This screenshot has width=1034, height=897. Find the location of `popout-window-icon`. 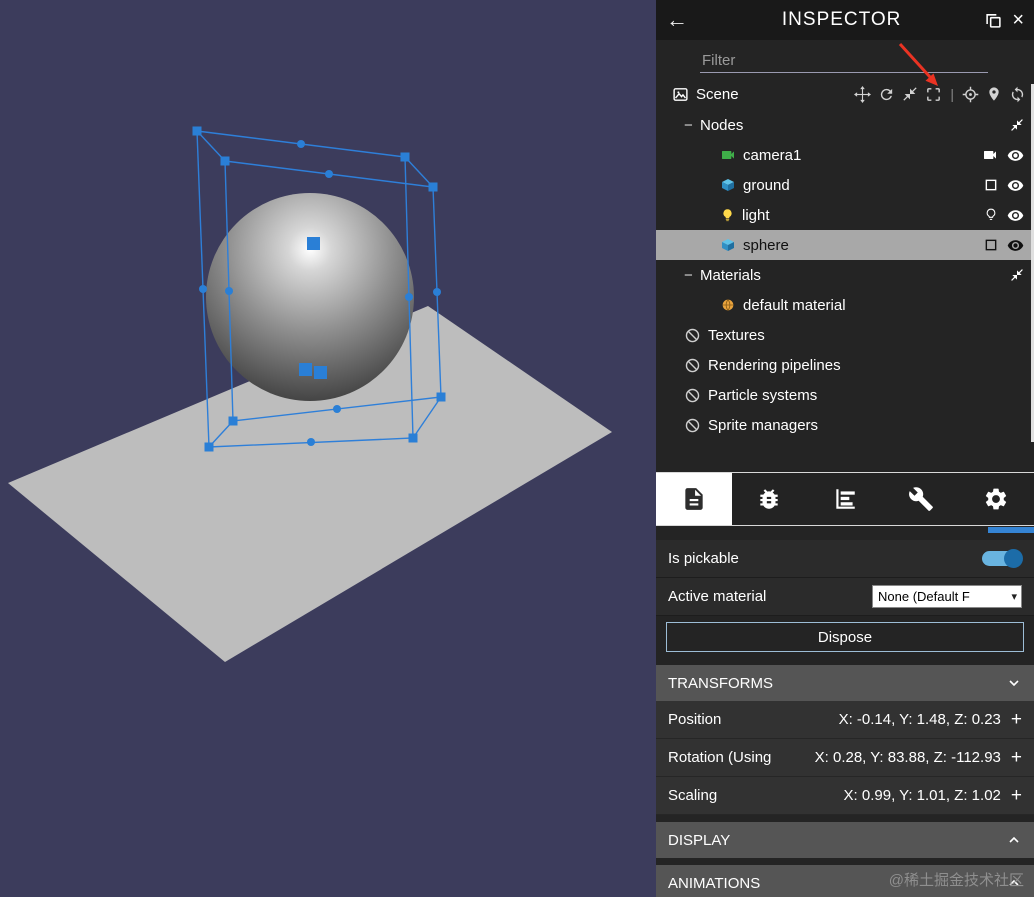

popout-window-icon is located at coordinates (993, 20).